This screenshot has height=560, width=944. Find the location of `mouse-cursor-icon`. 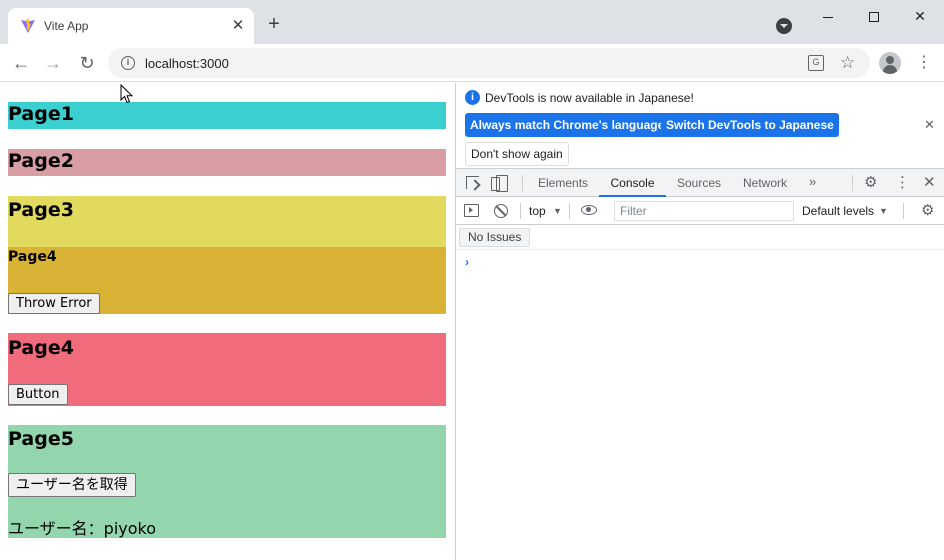

mouse-cursor-icon is located at coordinates (127, 94).